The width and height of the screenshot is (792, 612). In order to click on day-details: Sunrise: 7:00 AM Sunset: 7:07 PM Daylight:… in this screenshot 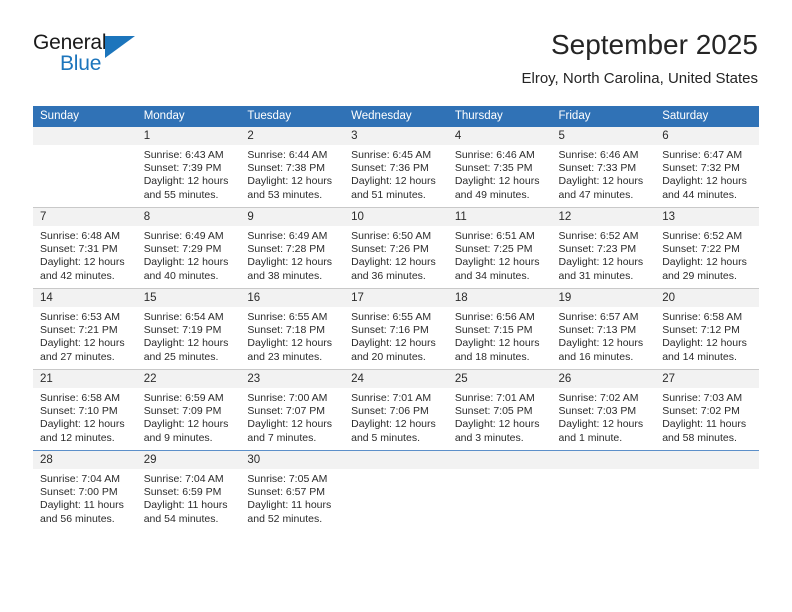, I will do `click(292, 416)`.